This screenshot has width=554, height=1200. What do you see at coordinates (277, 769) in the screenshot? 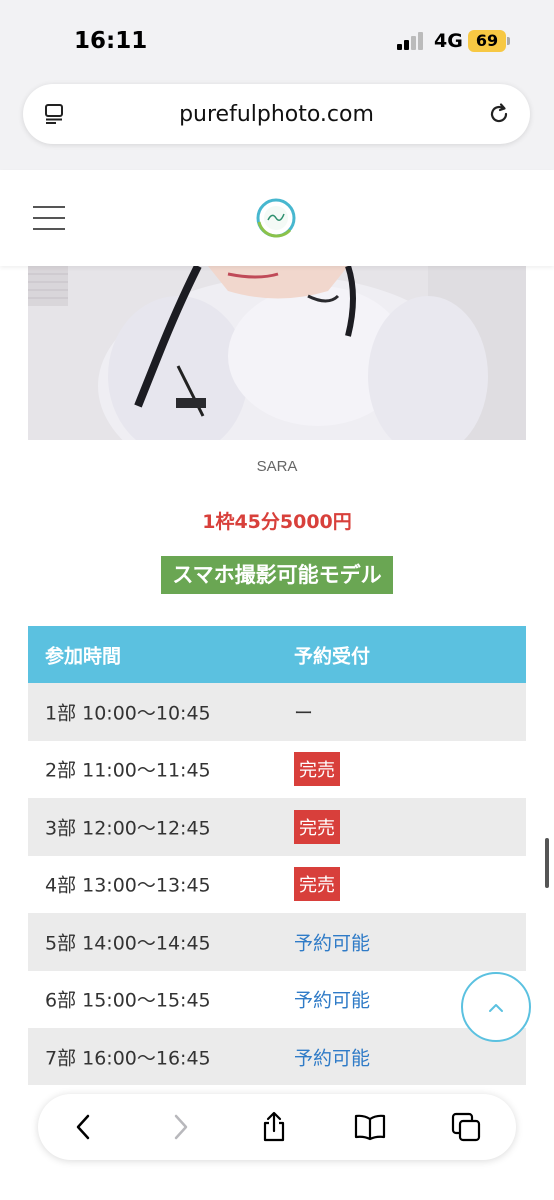
I see `table-row: 2部 11:00〜11:45 完売` at bounding box center [277, 769].